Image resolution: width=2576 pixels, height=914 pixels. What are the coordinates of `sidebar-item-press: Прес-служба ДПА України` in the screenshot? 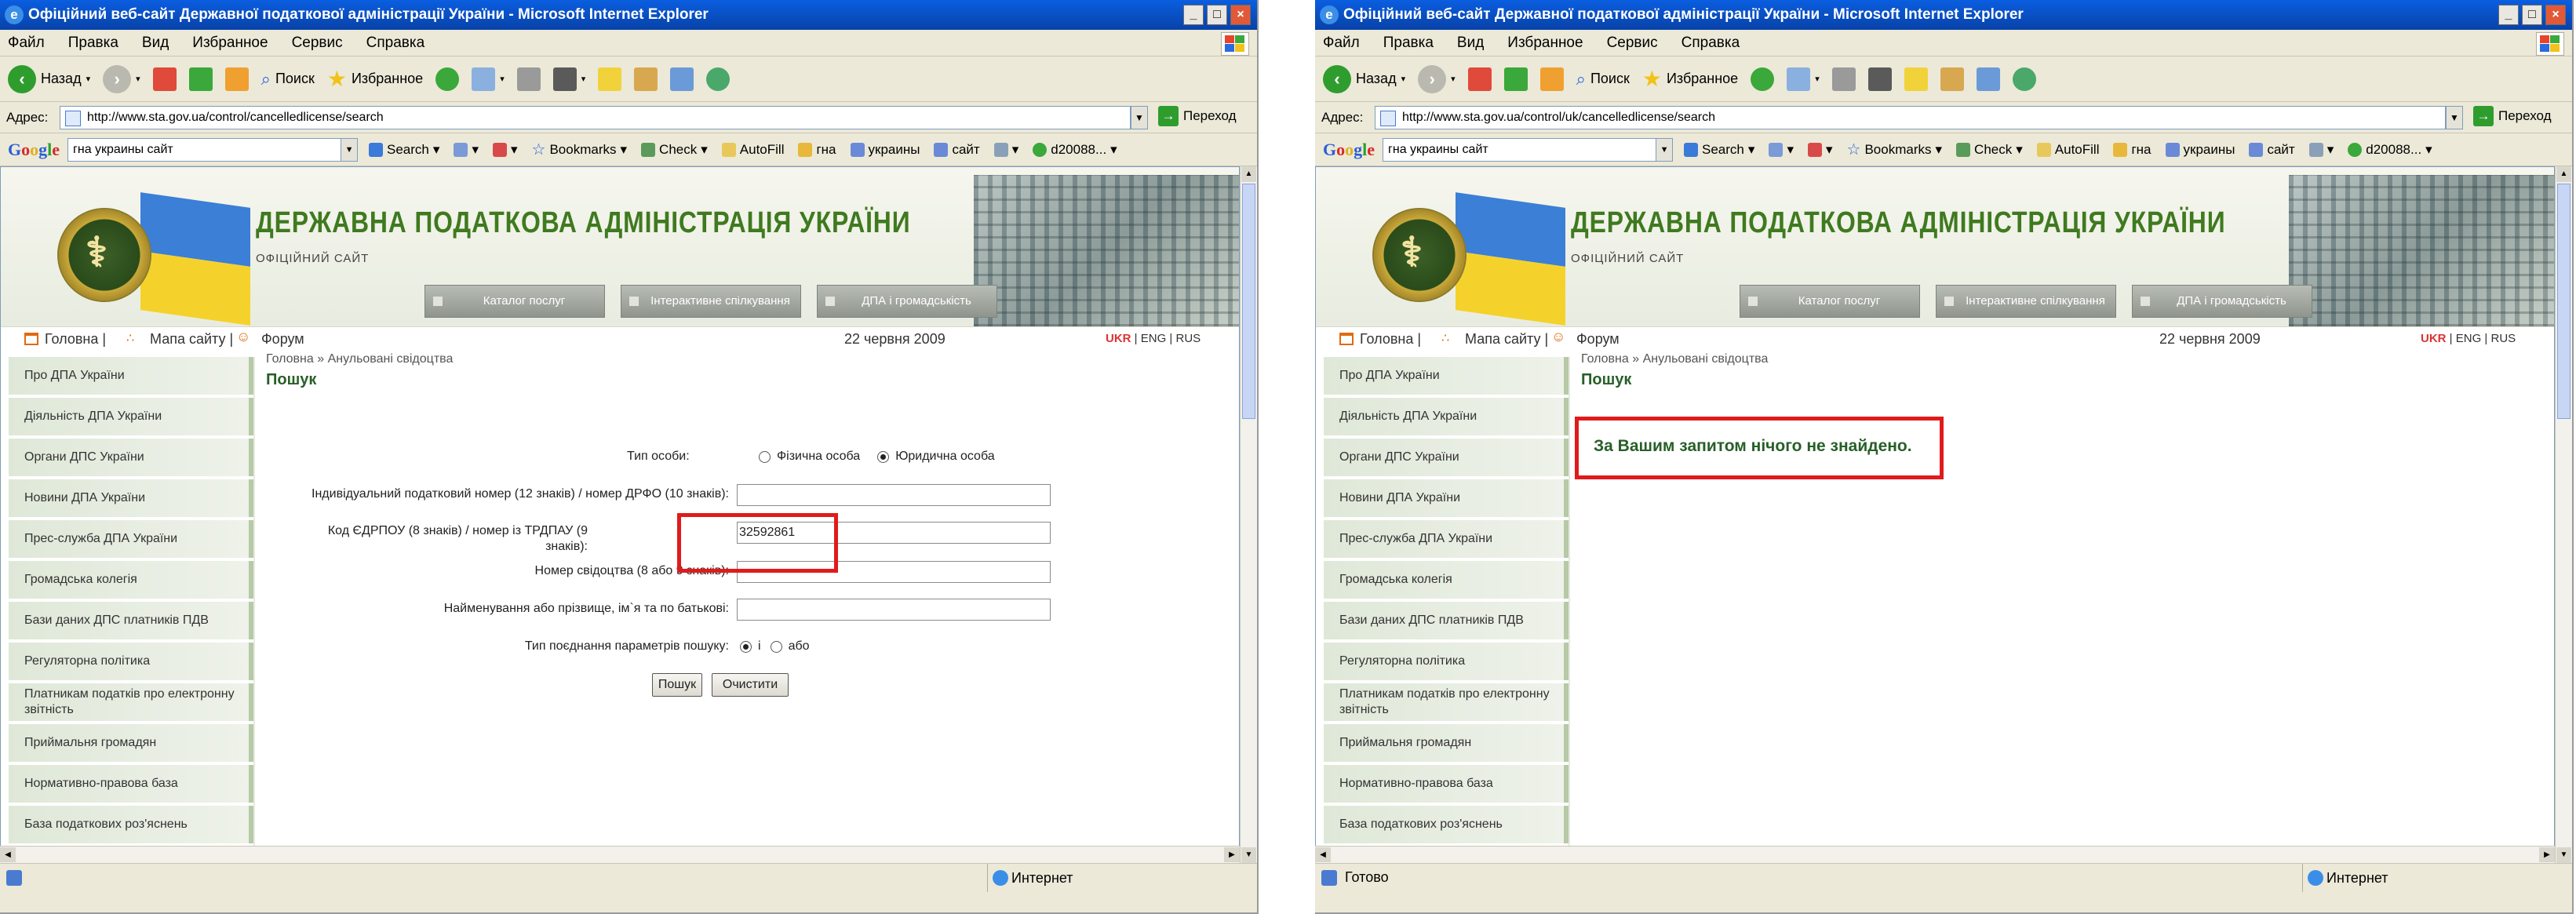 It's located at (1446, 539).